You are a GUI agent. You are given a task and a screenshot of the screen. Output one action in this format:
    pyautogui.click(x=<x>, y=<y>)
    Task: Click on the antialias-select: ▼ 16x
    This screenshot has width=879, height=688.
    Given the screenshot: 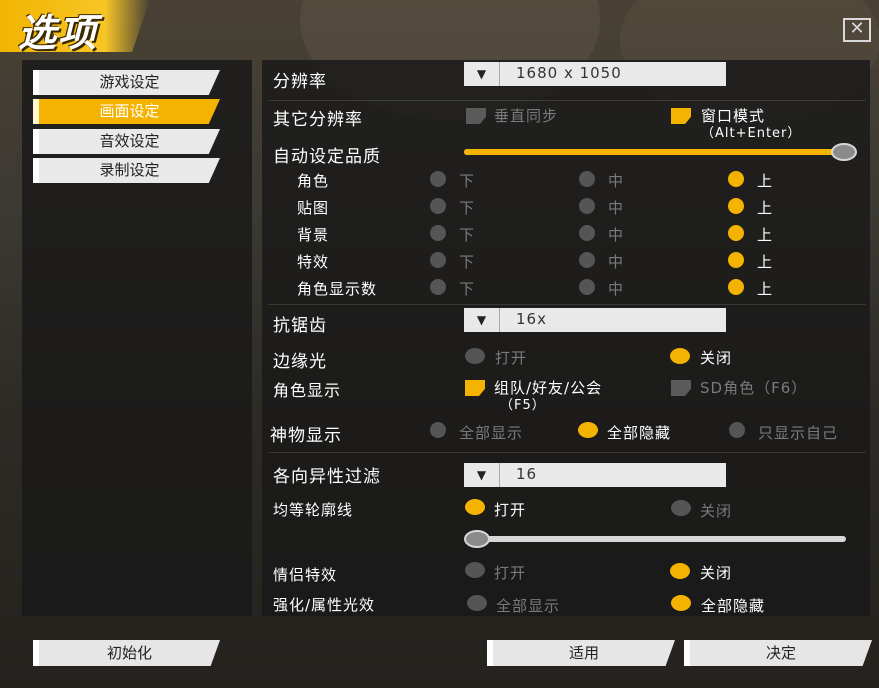 What is the action you would take?
    pyautogui.click(x=595, y=320)
    